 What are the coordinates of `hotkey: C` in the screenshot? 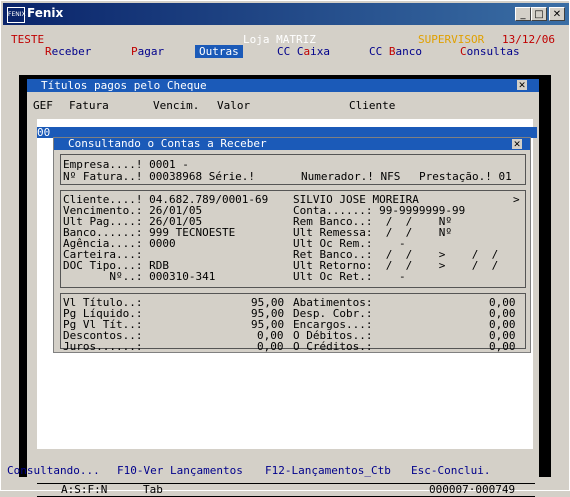 It's located at (463, 51).